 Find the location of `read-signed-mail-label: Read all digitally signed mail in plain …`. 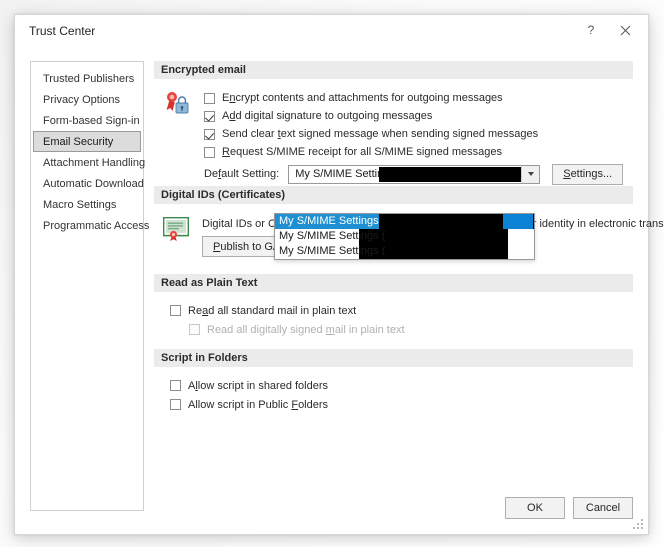

read-signed-mail-label: Read all digitally signed mail in plain … is located at coordinates (306, 329).